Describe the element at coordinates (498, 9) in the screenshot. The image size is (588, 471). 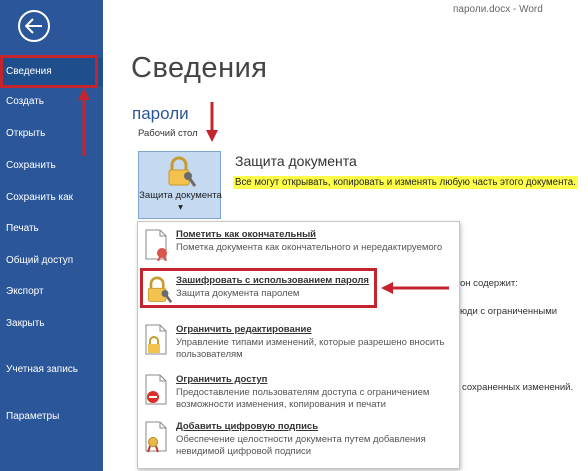
I see `window-title: пароли.docx - Word` at that location.